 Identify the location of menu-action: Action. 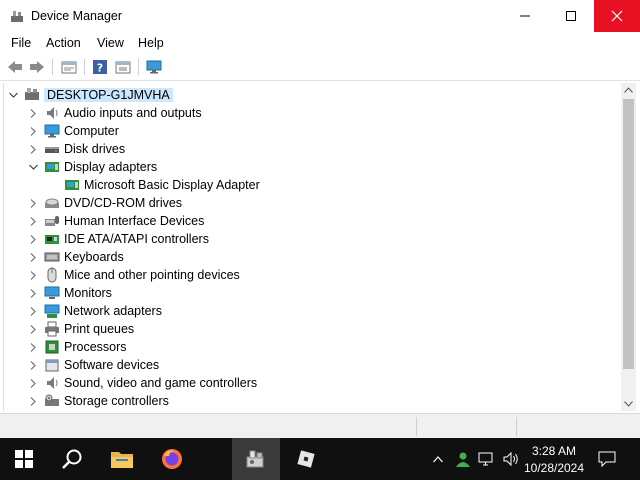
(63, 43).